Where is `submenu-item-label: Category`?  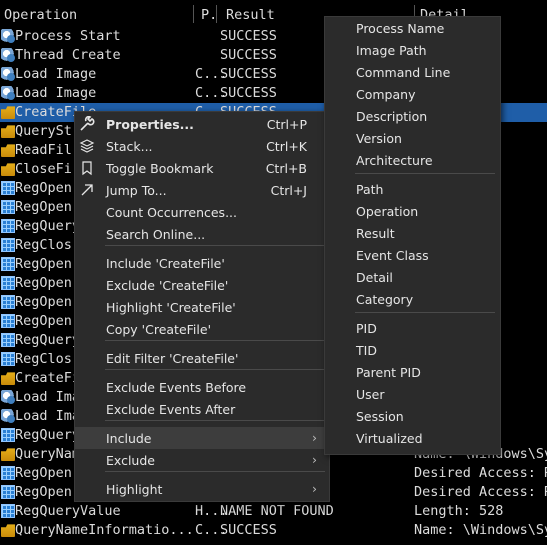 submenu-item-label: Category is located at coordinates (385, 299).